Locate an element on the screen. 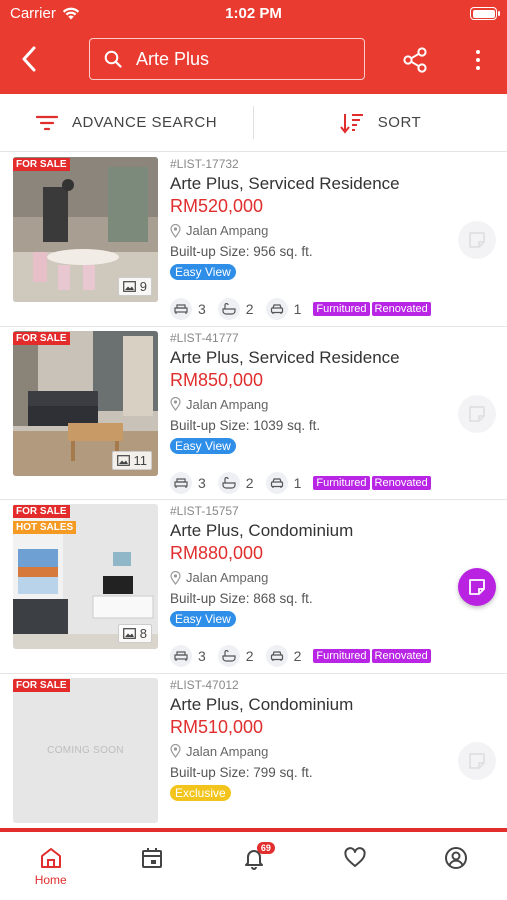 Image resolution: width=507 pixels, height=900 pixels. listing-photo: FOR SALE 9 is located at coordinates (85, 229).